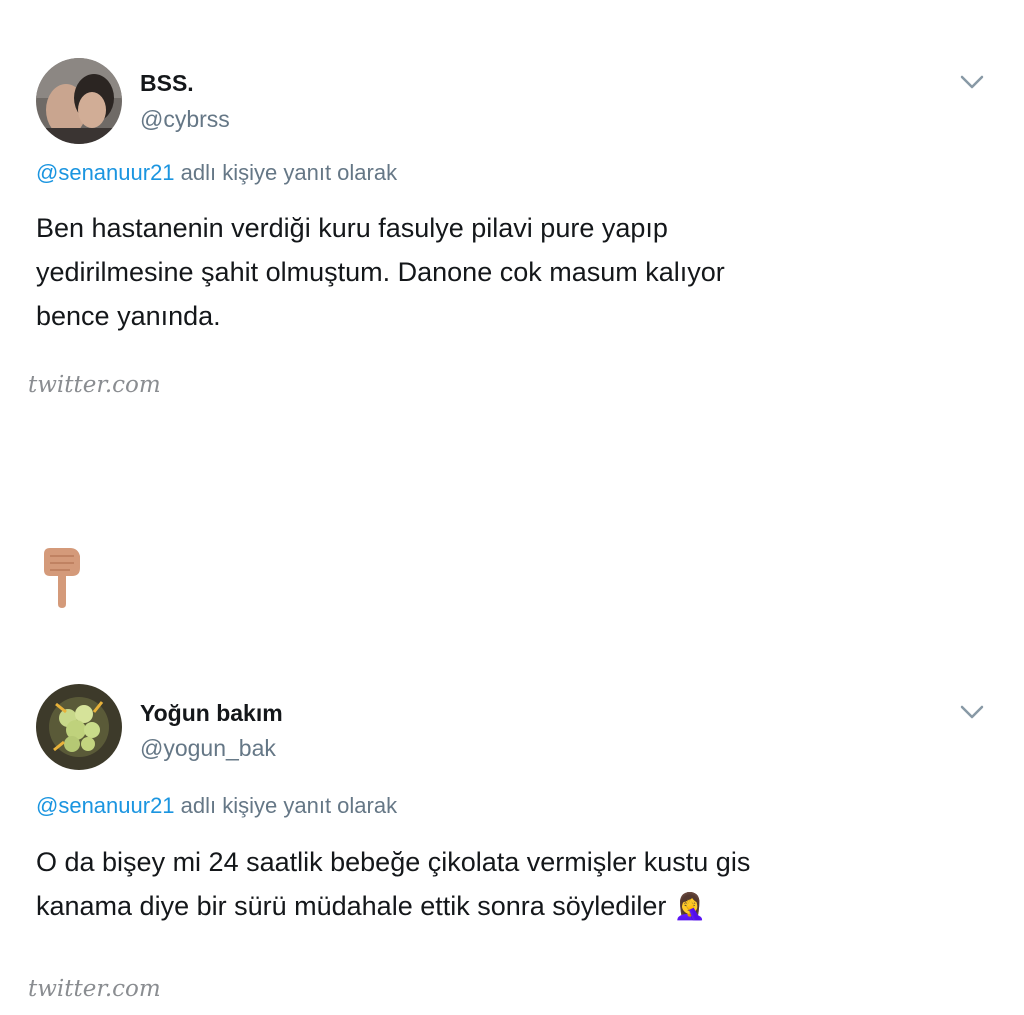 Image resolution: width=1024 pixels, height=1015 pixels. Describe the element at coordinates (185, 119) in the screenshot. I see `user-handle: @cybrss` at that location.